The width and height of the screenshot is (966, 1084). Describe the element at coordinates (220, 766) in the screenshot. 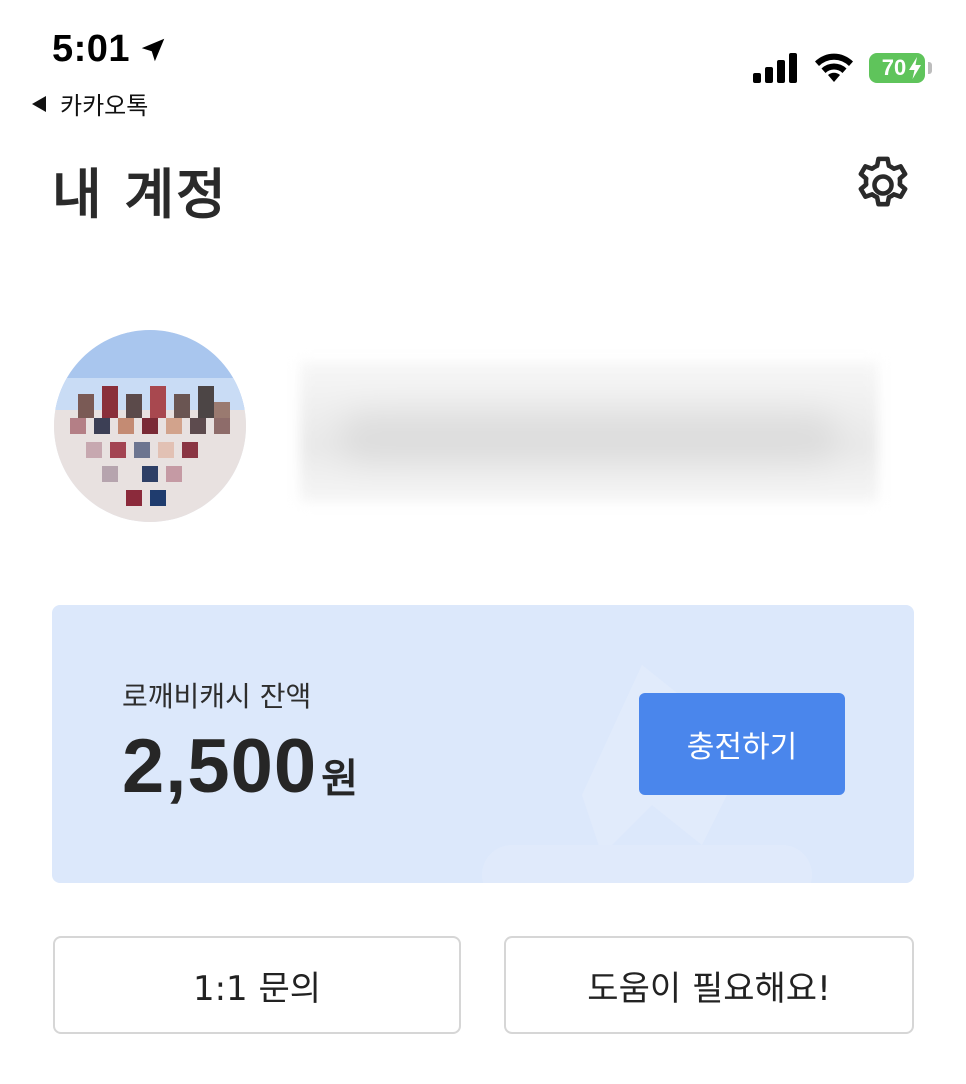

I see `cash-amount-value: 2,500` at that location.